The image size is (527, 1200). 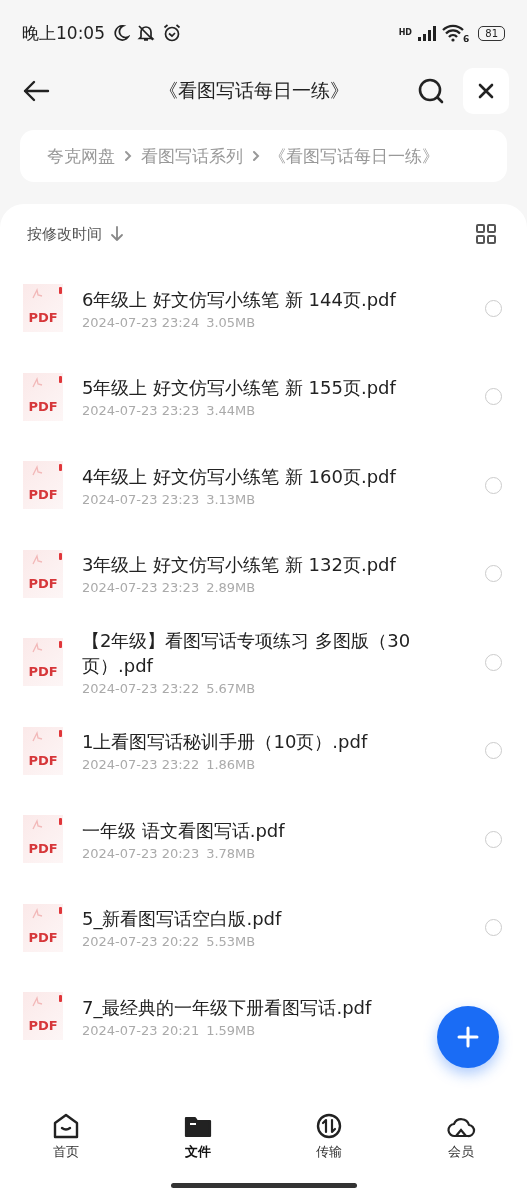 What do you see at coordinates (231, 689) in the screenshot?
I see `file-size: 5.67MB` at bounding box center [231, 689].